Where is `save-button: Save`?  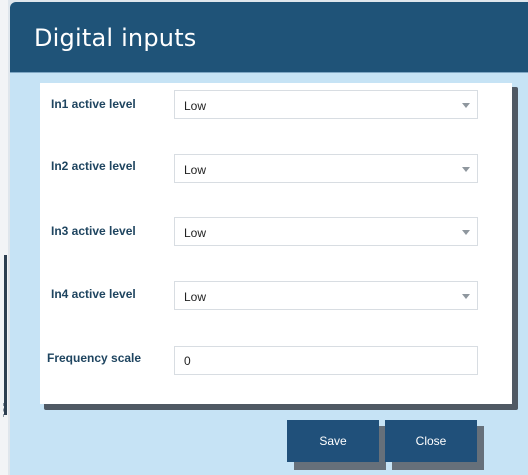
save-button: Save is located at coordinates (333, 441).